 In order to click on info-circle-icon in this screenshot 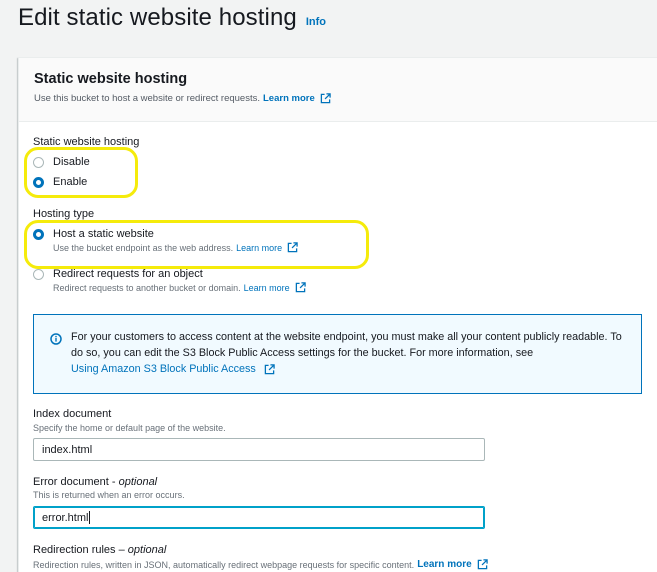, I will do `click(56, 338)`.